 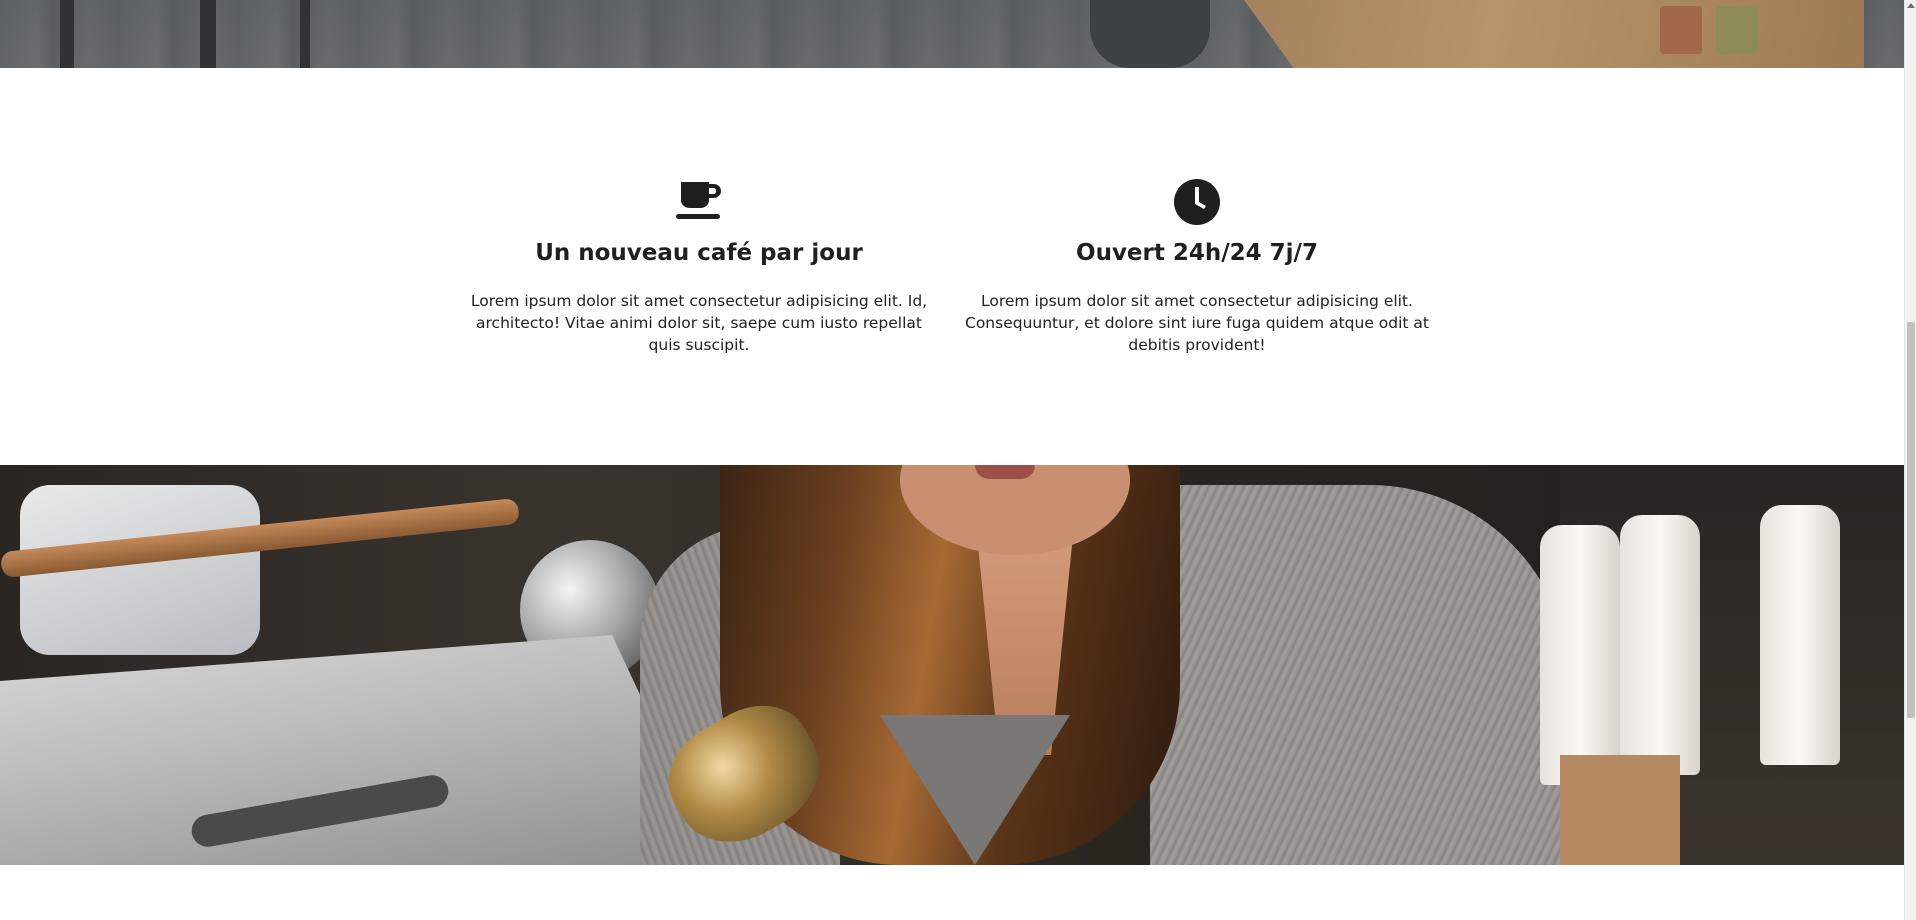 What do you see at coordinates (1150, 34) in the screenshot?
I see `chair-seat` at bounding box center [1150, 34].